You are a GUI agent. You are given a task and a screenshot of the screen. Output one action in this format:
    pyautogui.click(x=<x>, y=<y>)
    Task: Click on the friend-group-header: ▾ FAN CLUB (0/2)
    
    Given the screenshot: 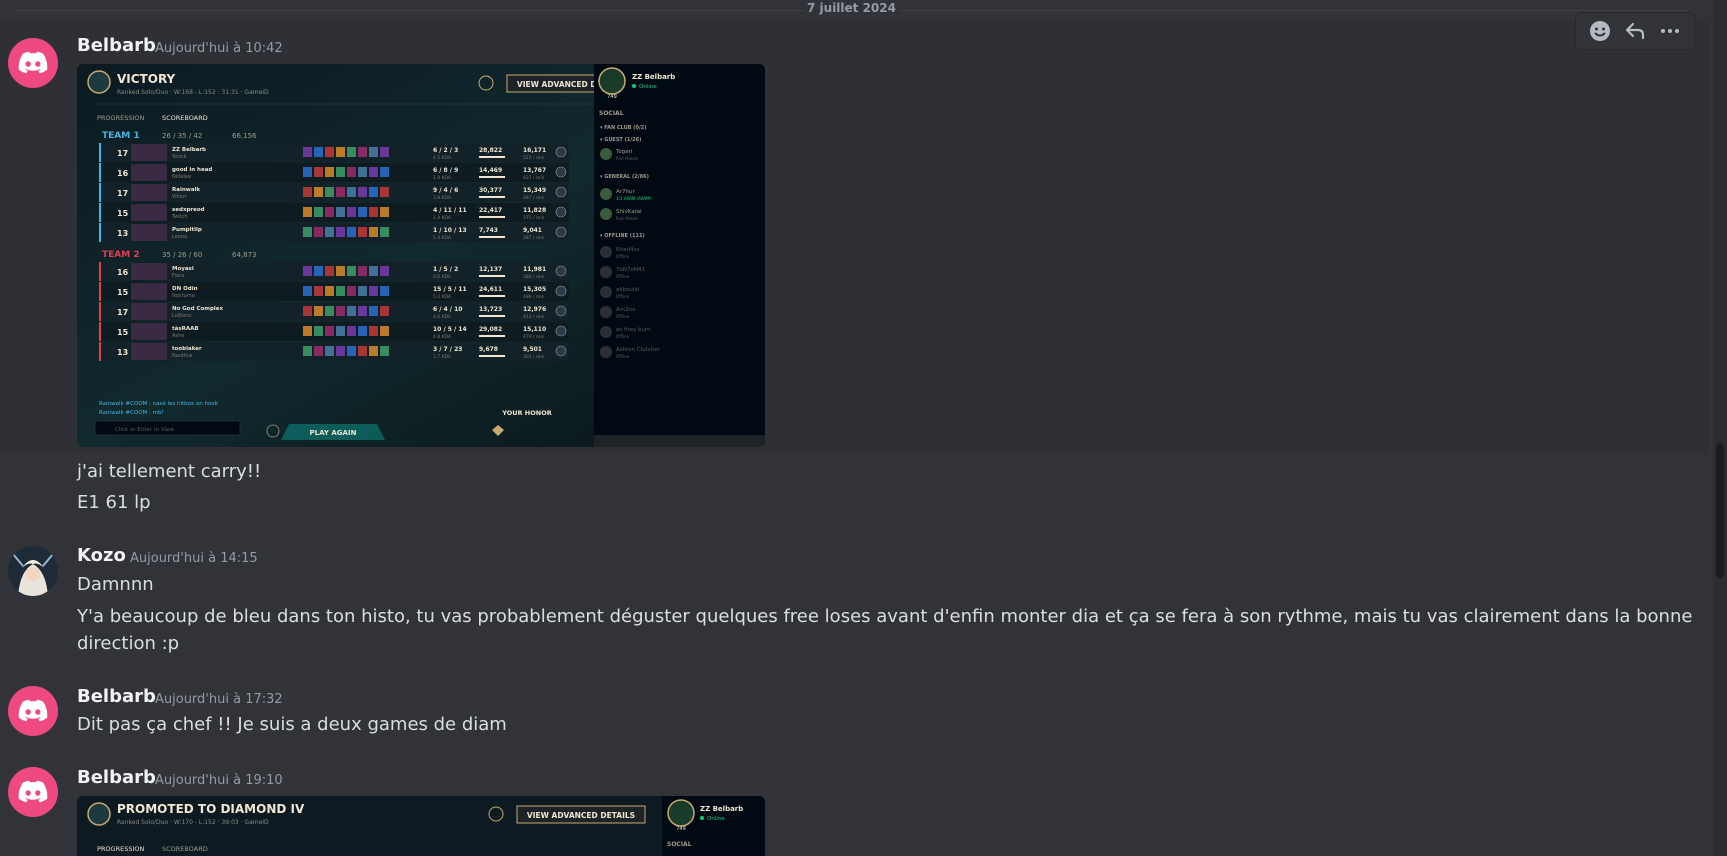 What is the action you would take?
    pyautogui.click(x=623, y=128)
    